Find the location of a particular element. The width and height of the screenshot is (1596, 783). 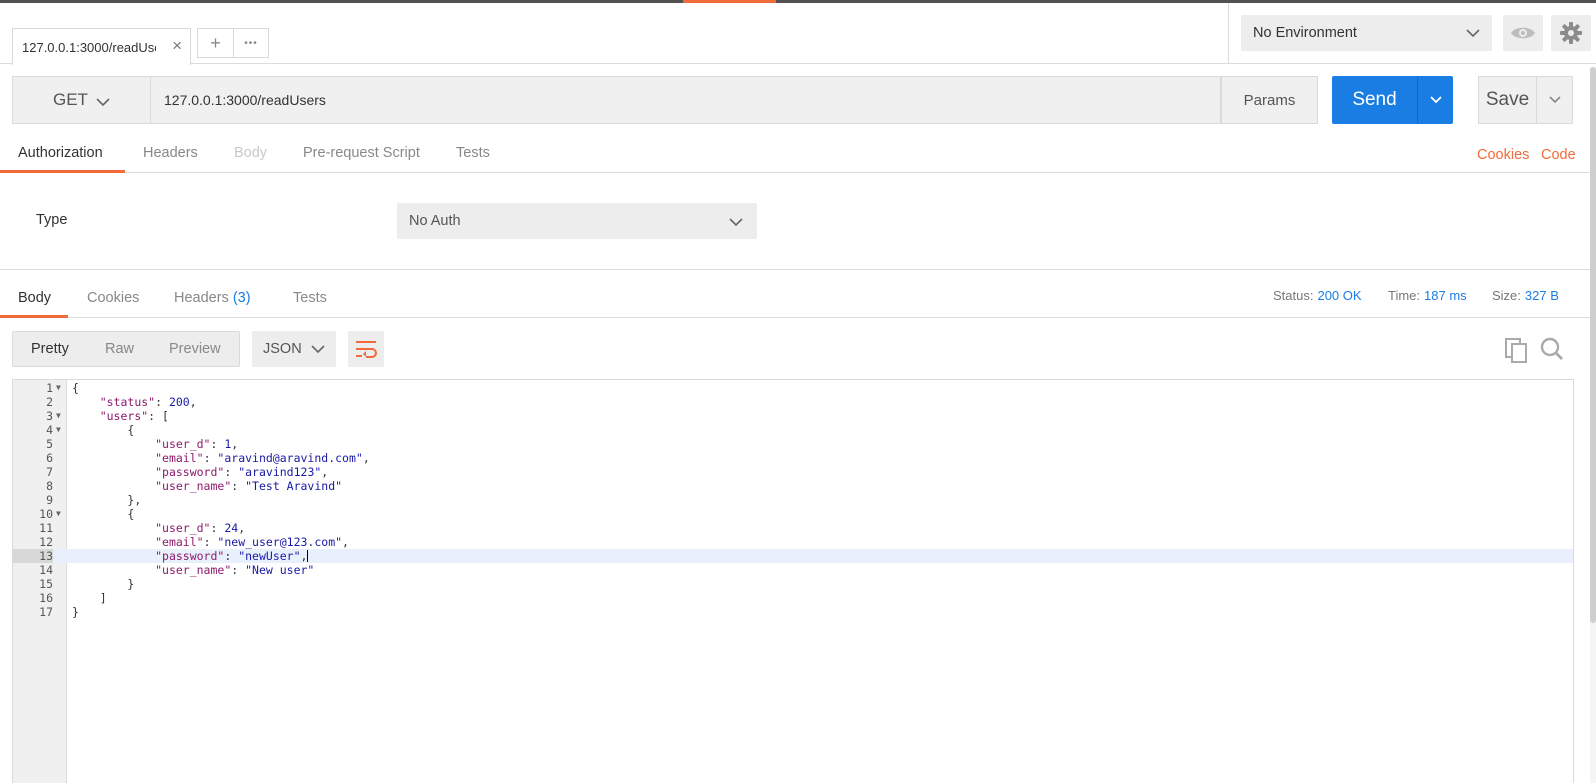

cookies-link: Cookies is located at coordinates (1503, 155).